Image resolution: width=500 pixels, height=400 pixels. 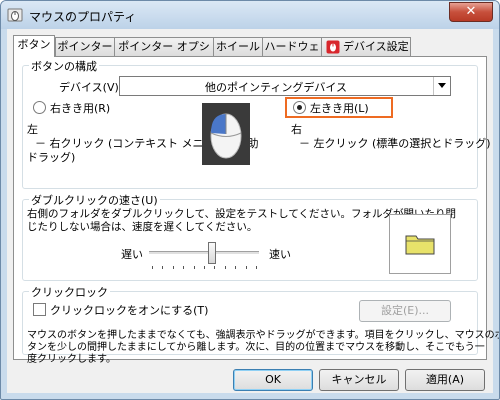 I want to click on tab-device-settings: デバイス設定, so click(x=366, y=46).